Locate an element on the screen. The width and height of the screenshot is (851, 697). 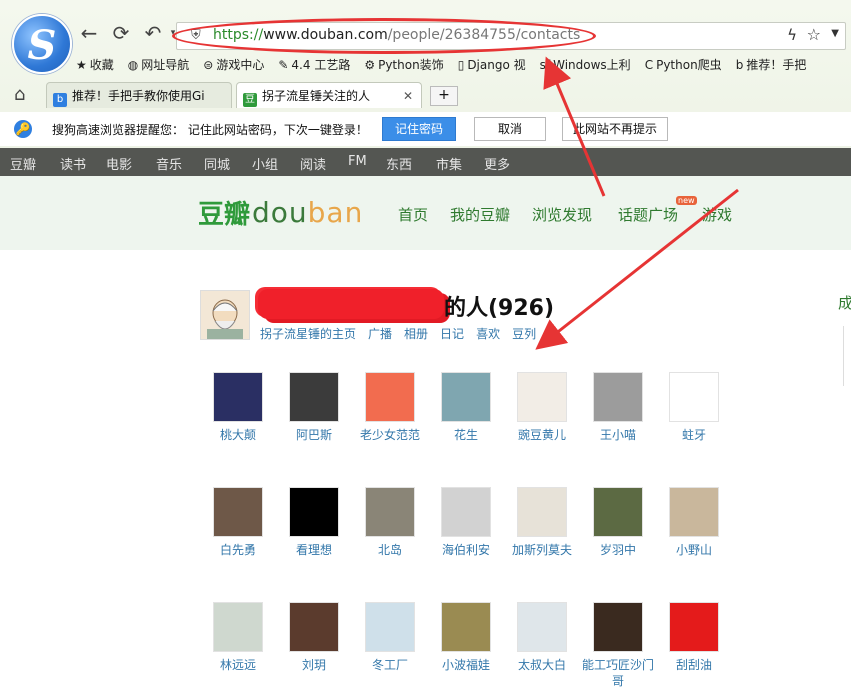
save-password-button: 记住密码 is located at coordinates (419, 129).